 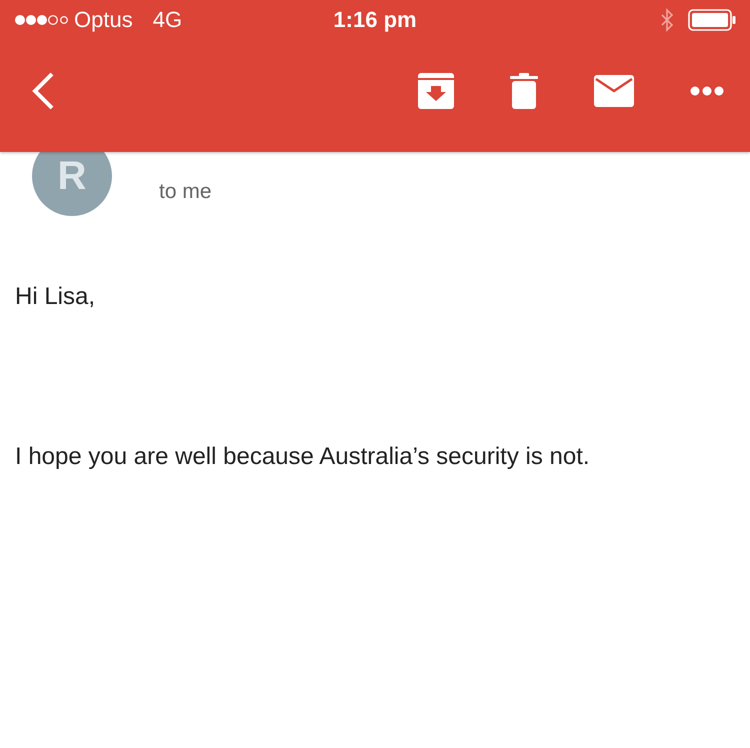 What do you see at coordinates (55, 297) in the screenshot?
I see `message-paragraph: Hi Lisa,` at bounding box center [55, 297].